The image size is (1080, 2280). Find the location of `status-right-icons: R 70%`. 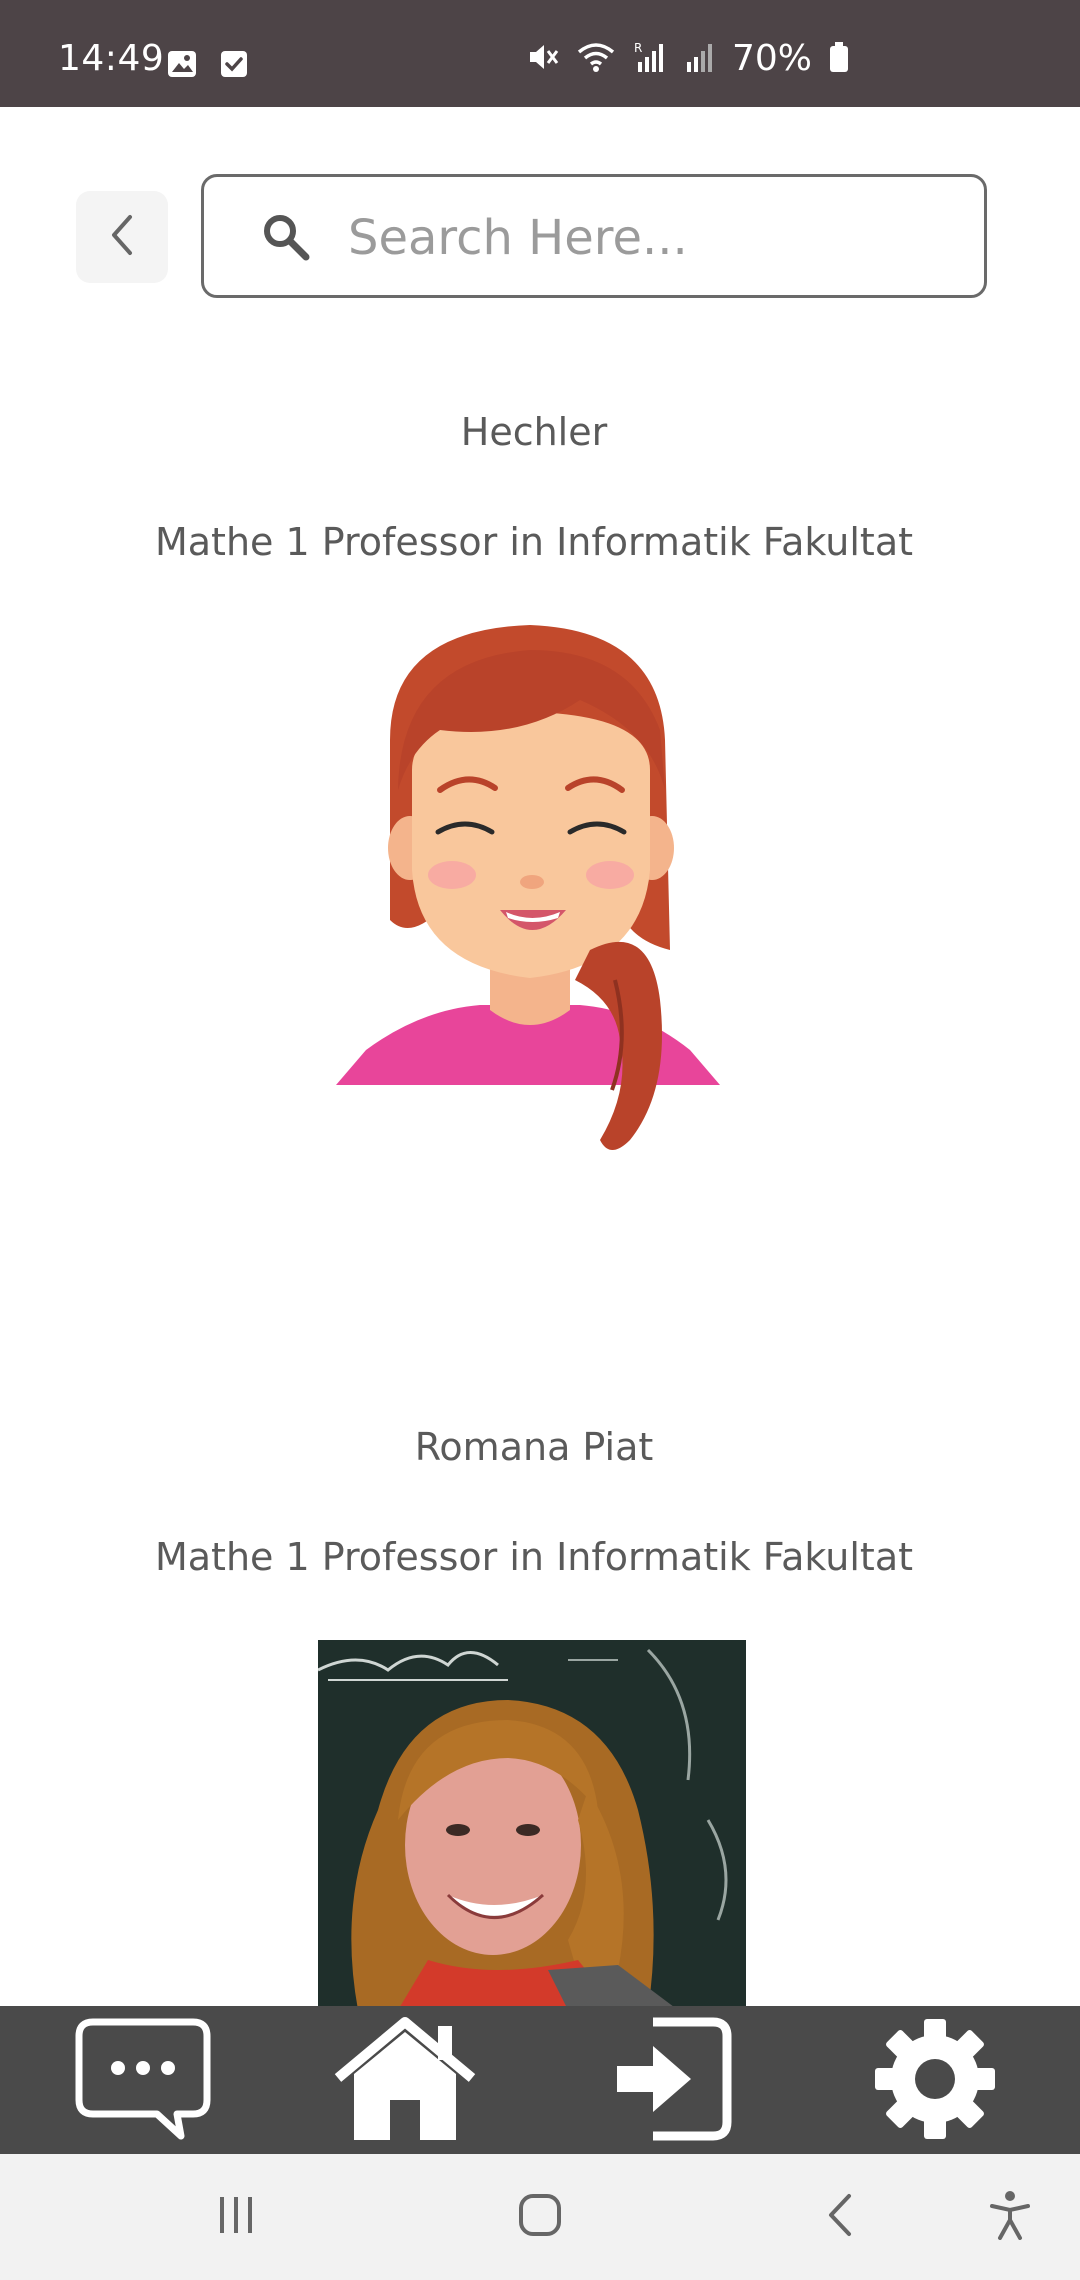

status-right-icons: R 70% is located at coordinates (688, 58).